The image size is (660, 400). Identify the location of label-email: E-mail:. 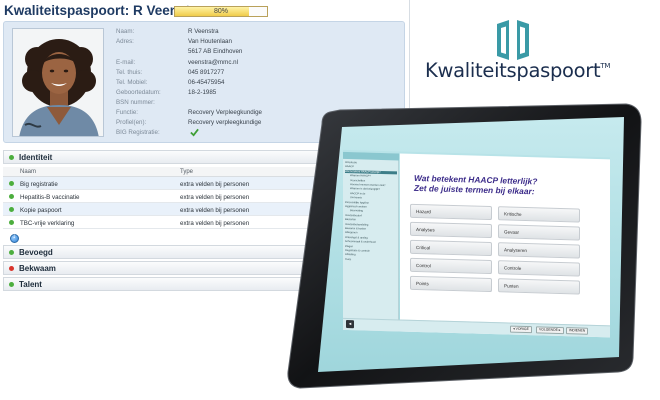
(126, 62).